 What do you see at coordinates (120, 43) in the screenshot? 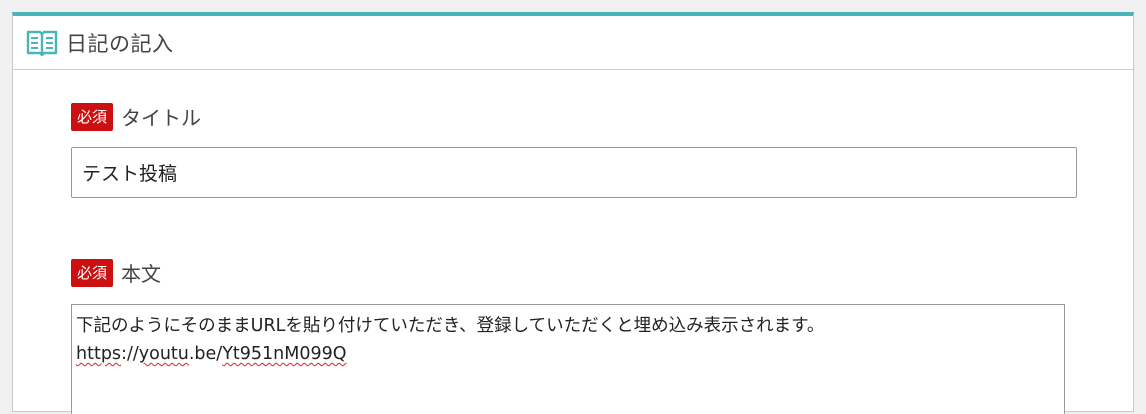
I see `page-title: 日記の記入` at bounding box center [120, 43].